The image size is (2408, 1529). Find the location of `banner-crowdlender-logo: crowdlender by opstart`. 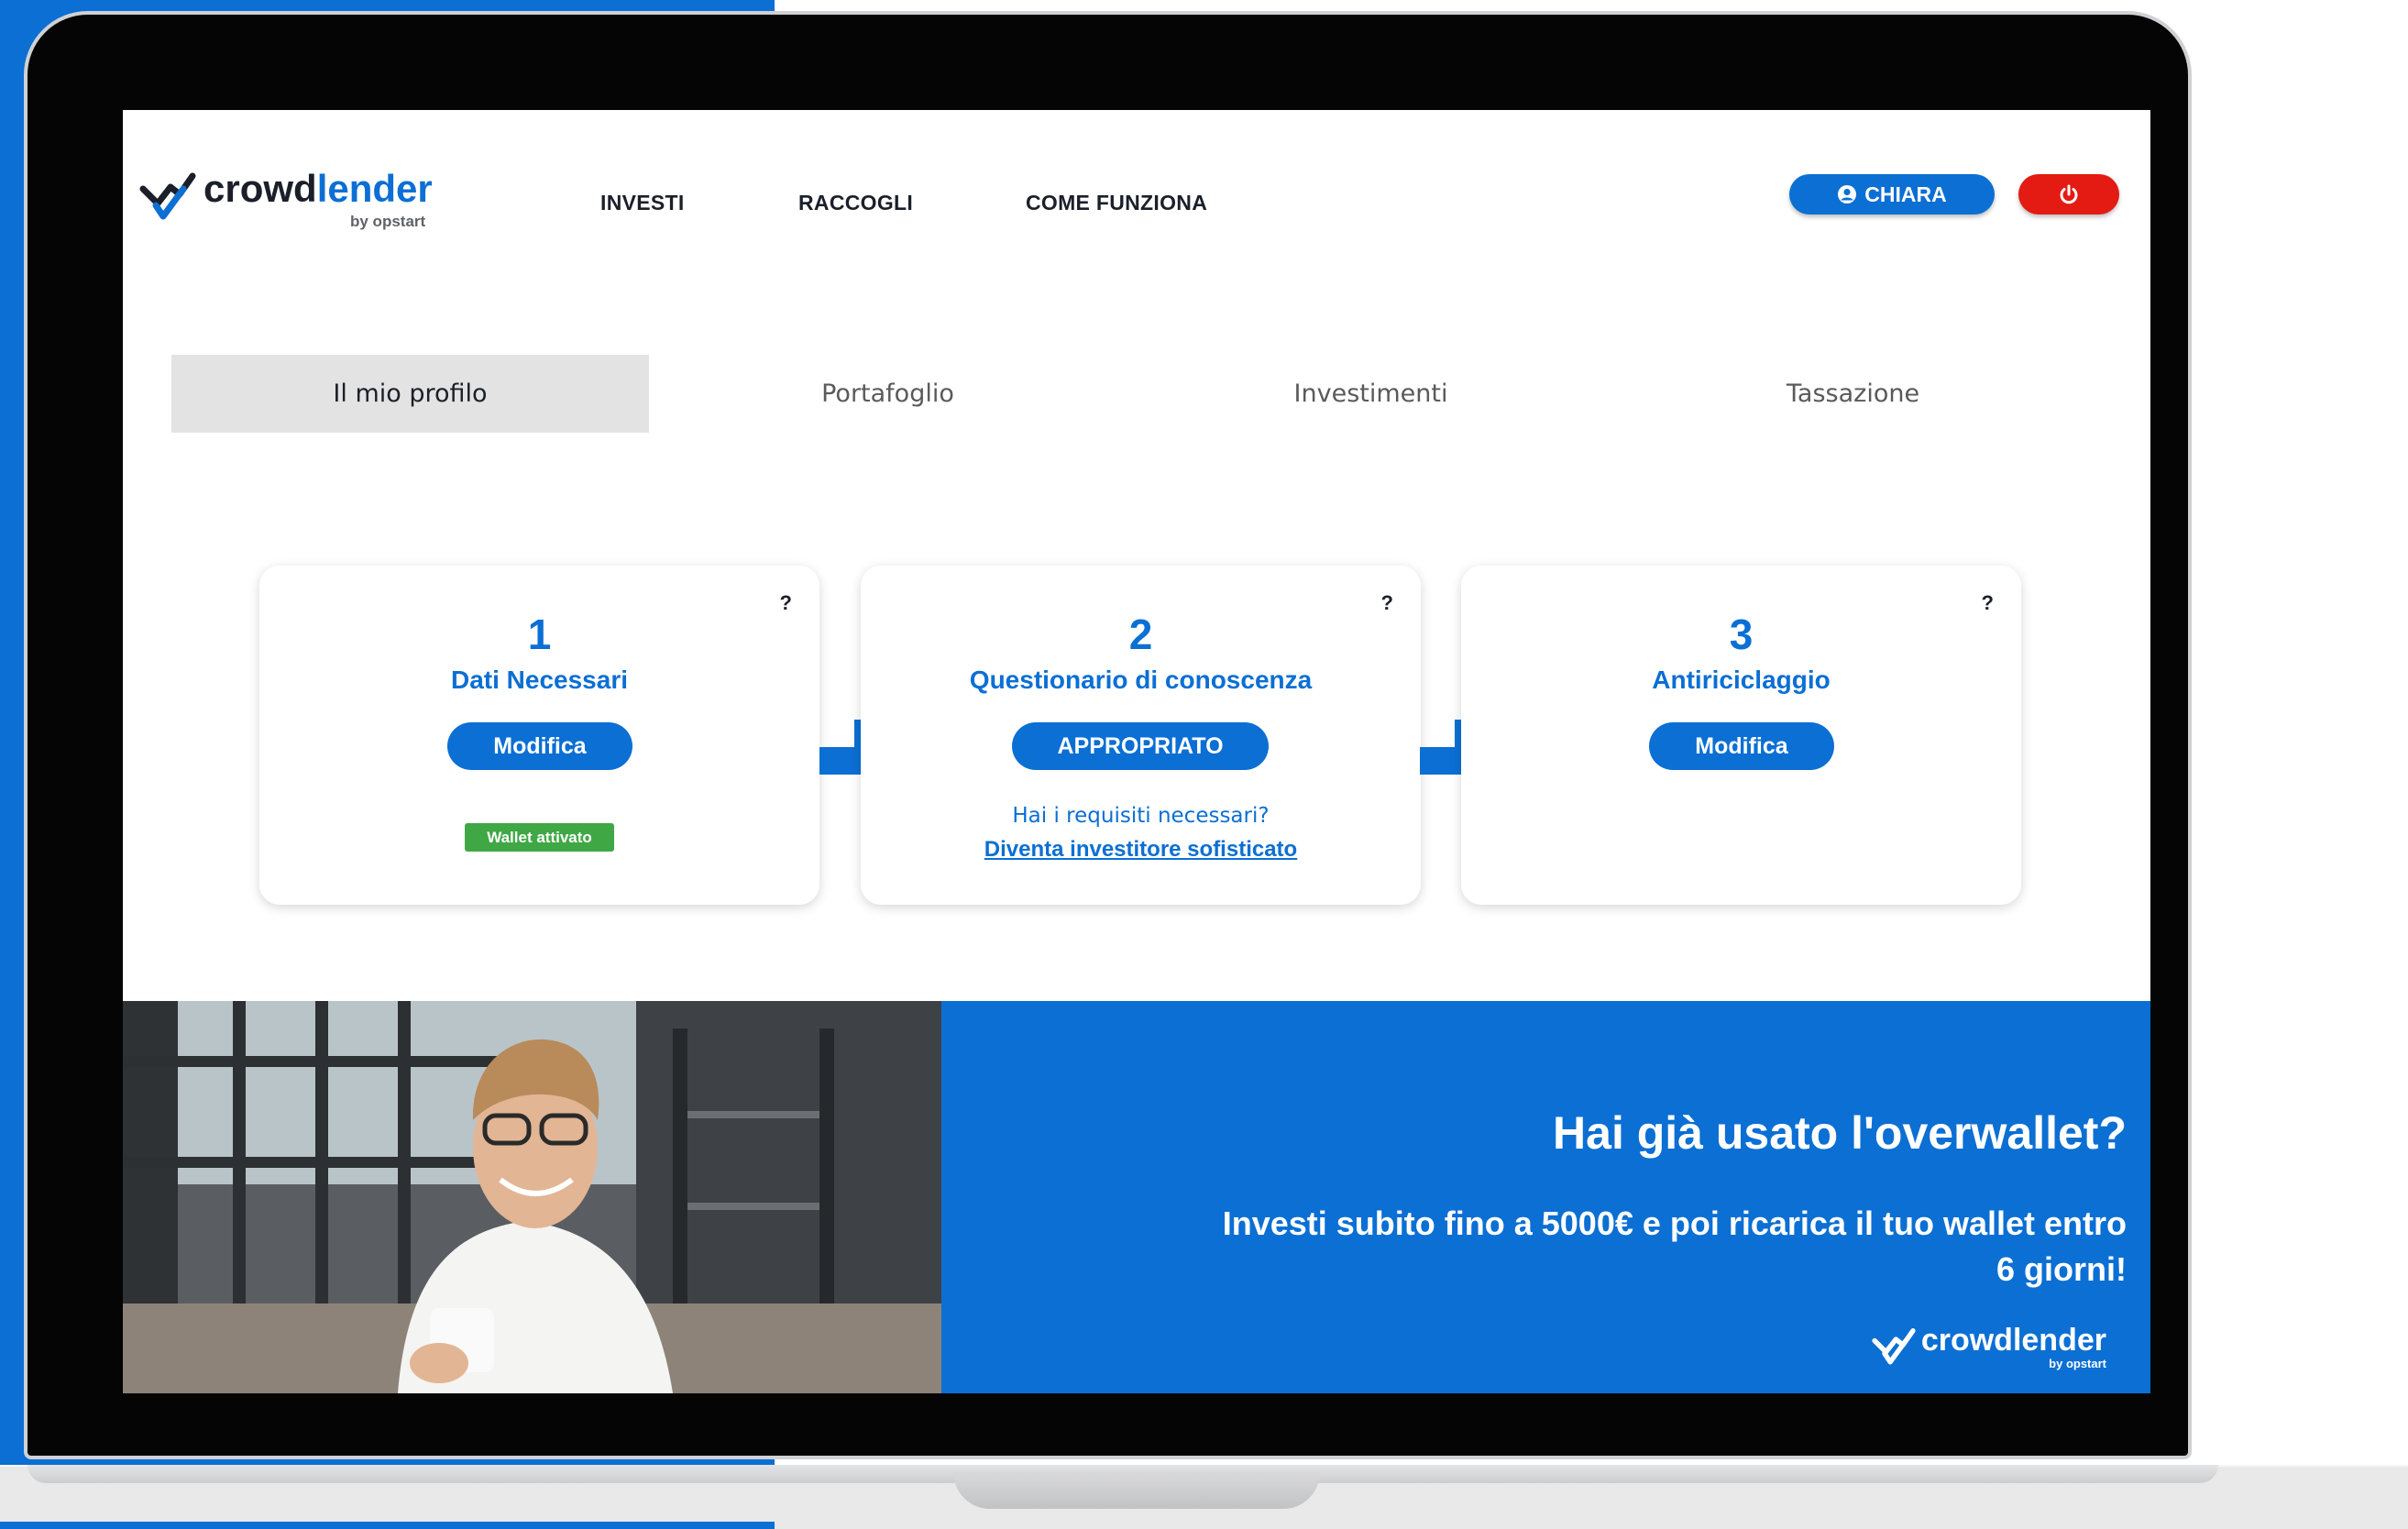

banner-crowdlender-logo: crowdlender by opstart is located at coordinates (1989, 1346).